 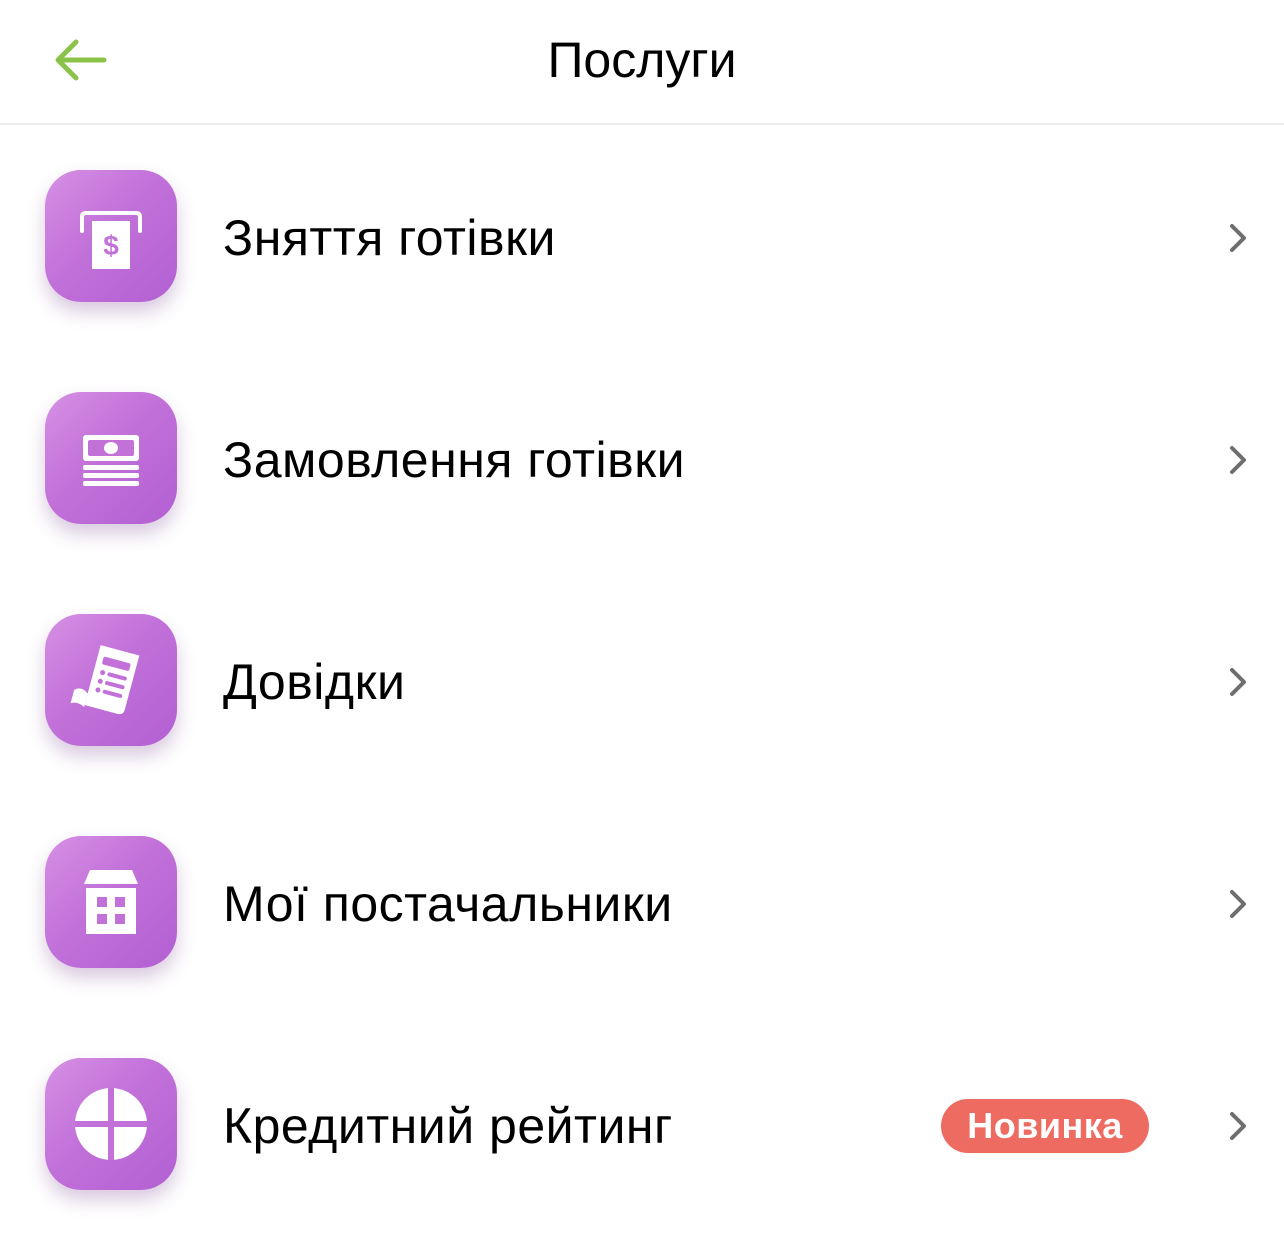 I want to click on new-badge: Новинка, so click(x=1045, y=1126).